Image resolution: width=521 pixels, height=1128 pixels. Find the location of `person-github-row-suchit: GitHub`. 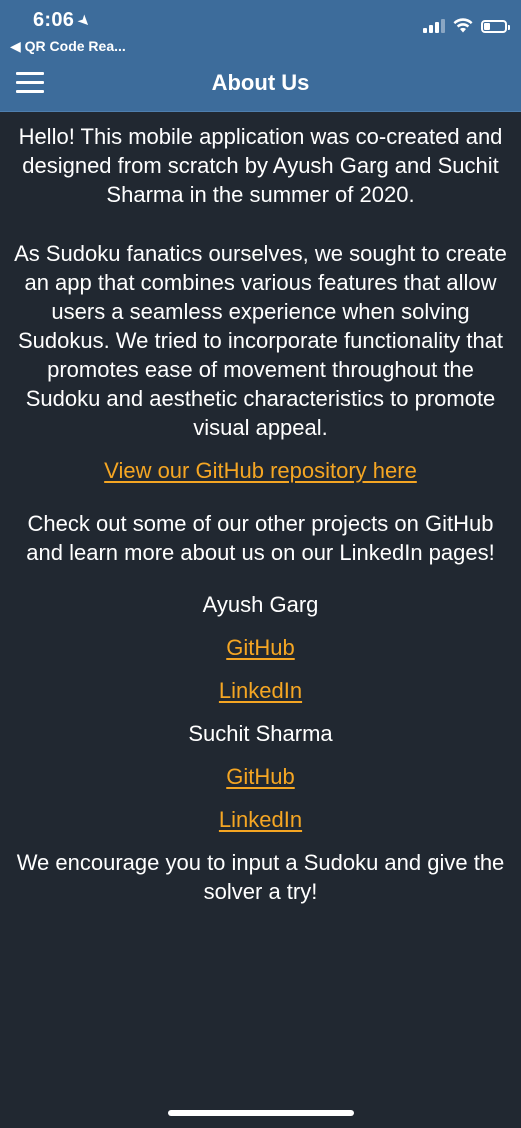

person-github-row-suchit: GitHub is located at coordinates (260, 776).